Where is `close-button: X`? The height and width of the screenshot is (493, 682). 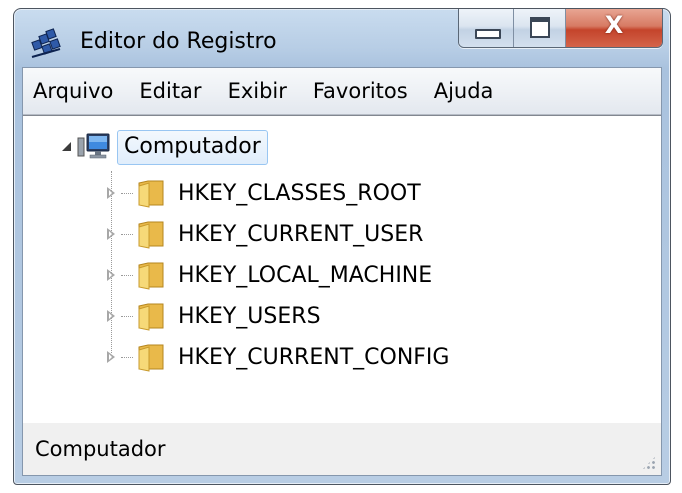 close-button: X is located at coordinates (614, 28).